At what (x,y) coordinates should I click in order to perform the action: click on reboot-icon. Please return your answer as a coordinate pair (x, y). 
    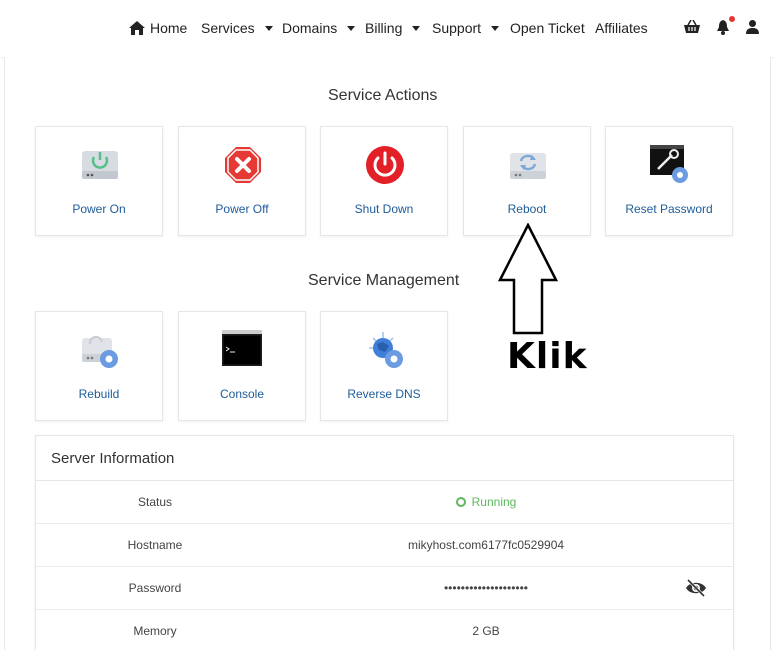
    Looking at the image, I should click on (528, 166).